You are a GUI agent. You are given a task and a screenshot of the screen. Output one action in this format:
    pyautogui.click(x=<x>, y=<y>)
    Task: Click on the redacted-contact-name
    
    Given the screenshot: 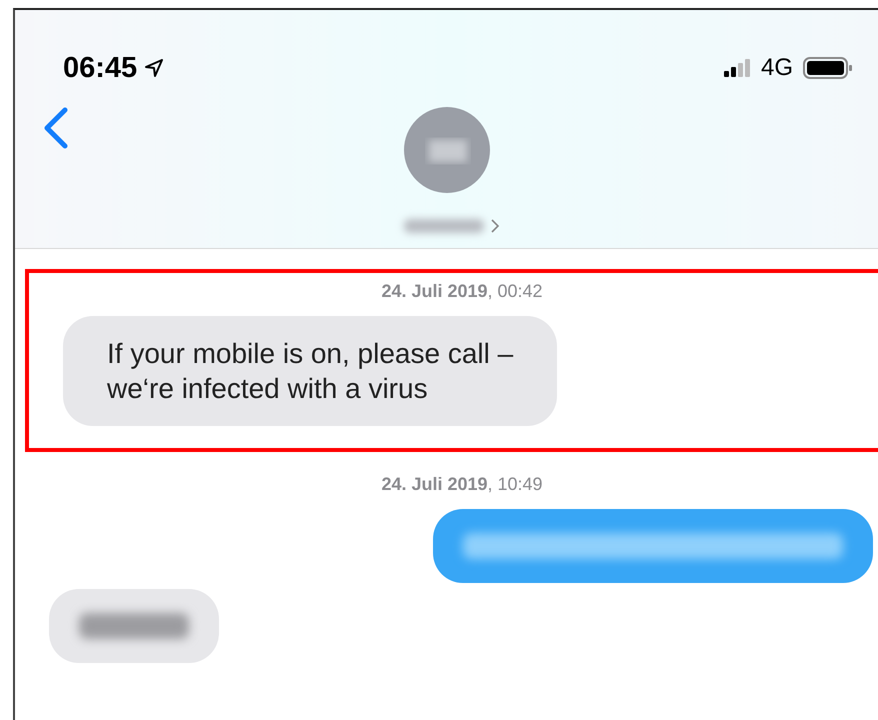 What is the action you would take?
    pyautogui.click(x=444, y=226)
    